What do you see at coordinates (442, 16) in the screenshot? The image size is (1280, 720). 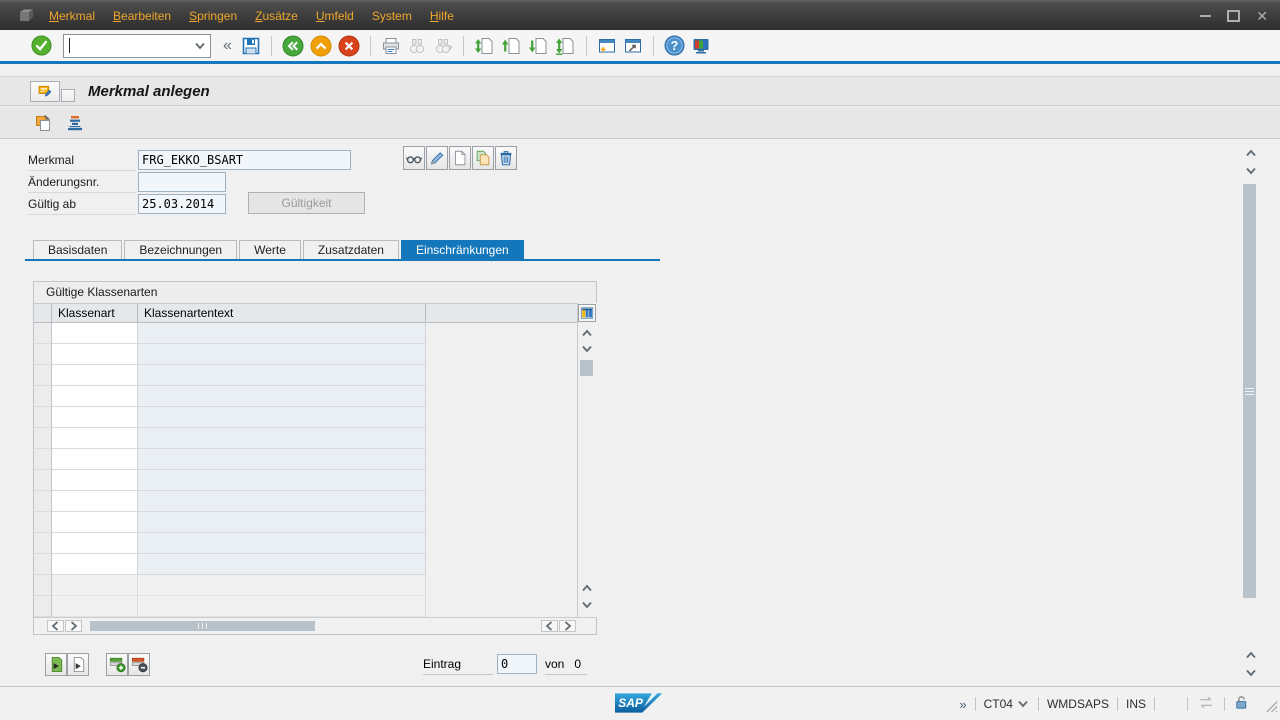 I see `menu-item-hilfe: Hilfe` at bounding box center [442, 16].